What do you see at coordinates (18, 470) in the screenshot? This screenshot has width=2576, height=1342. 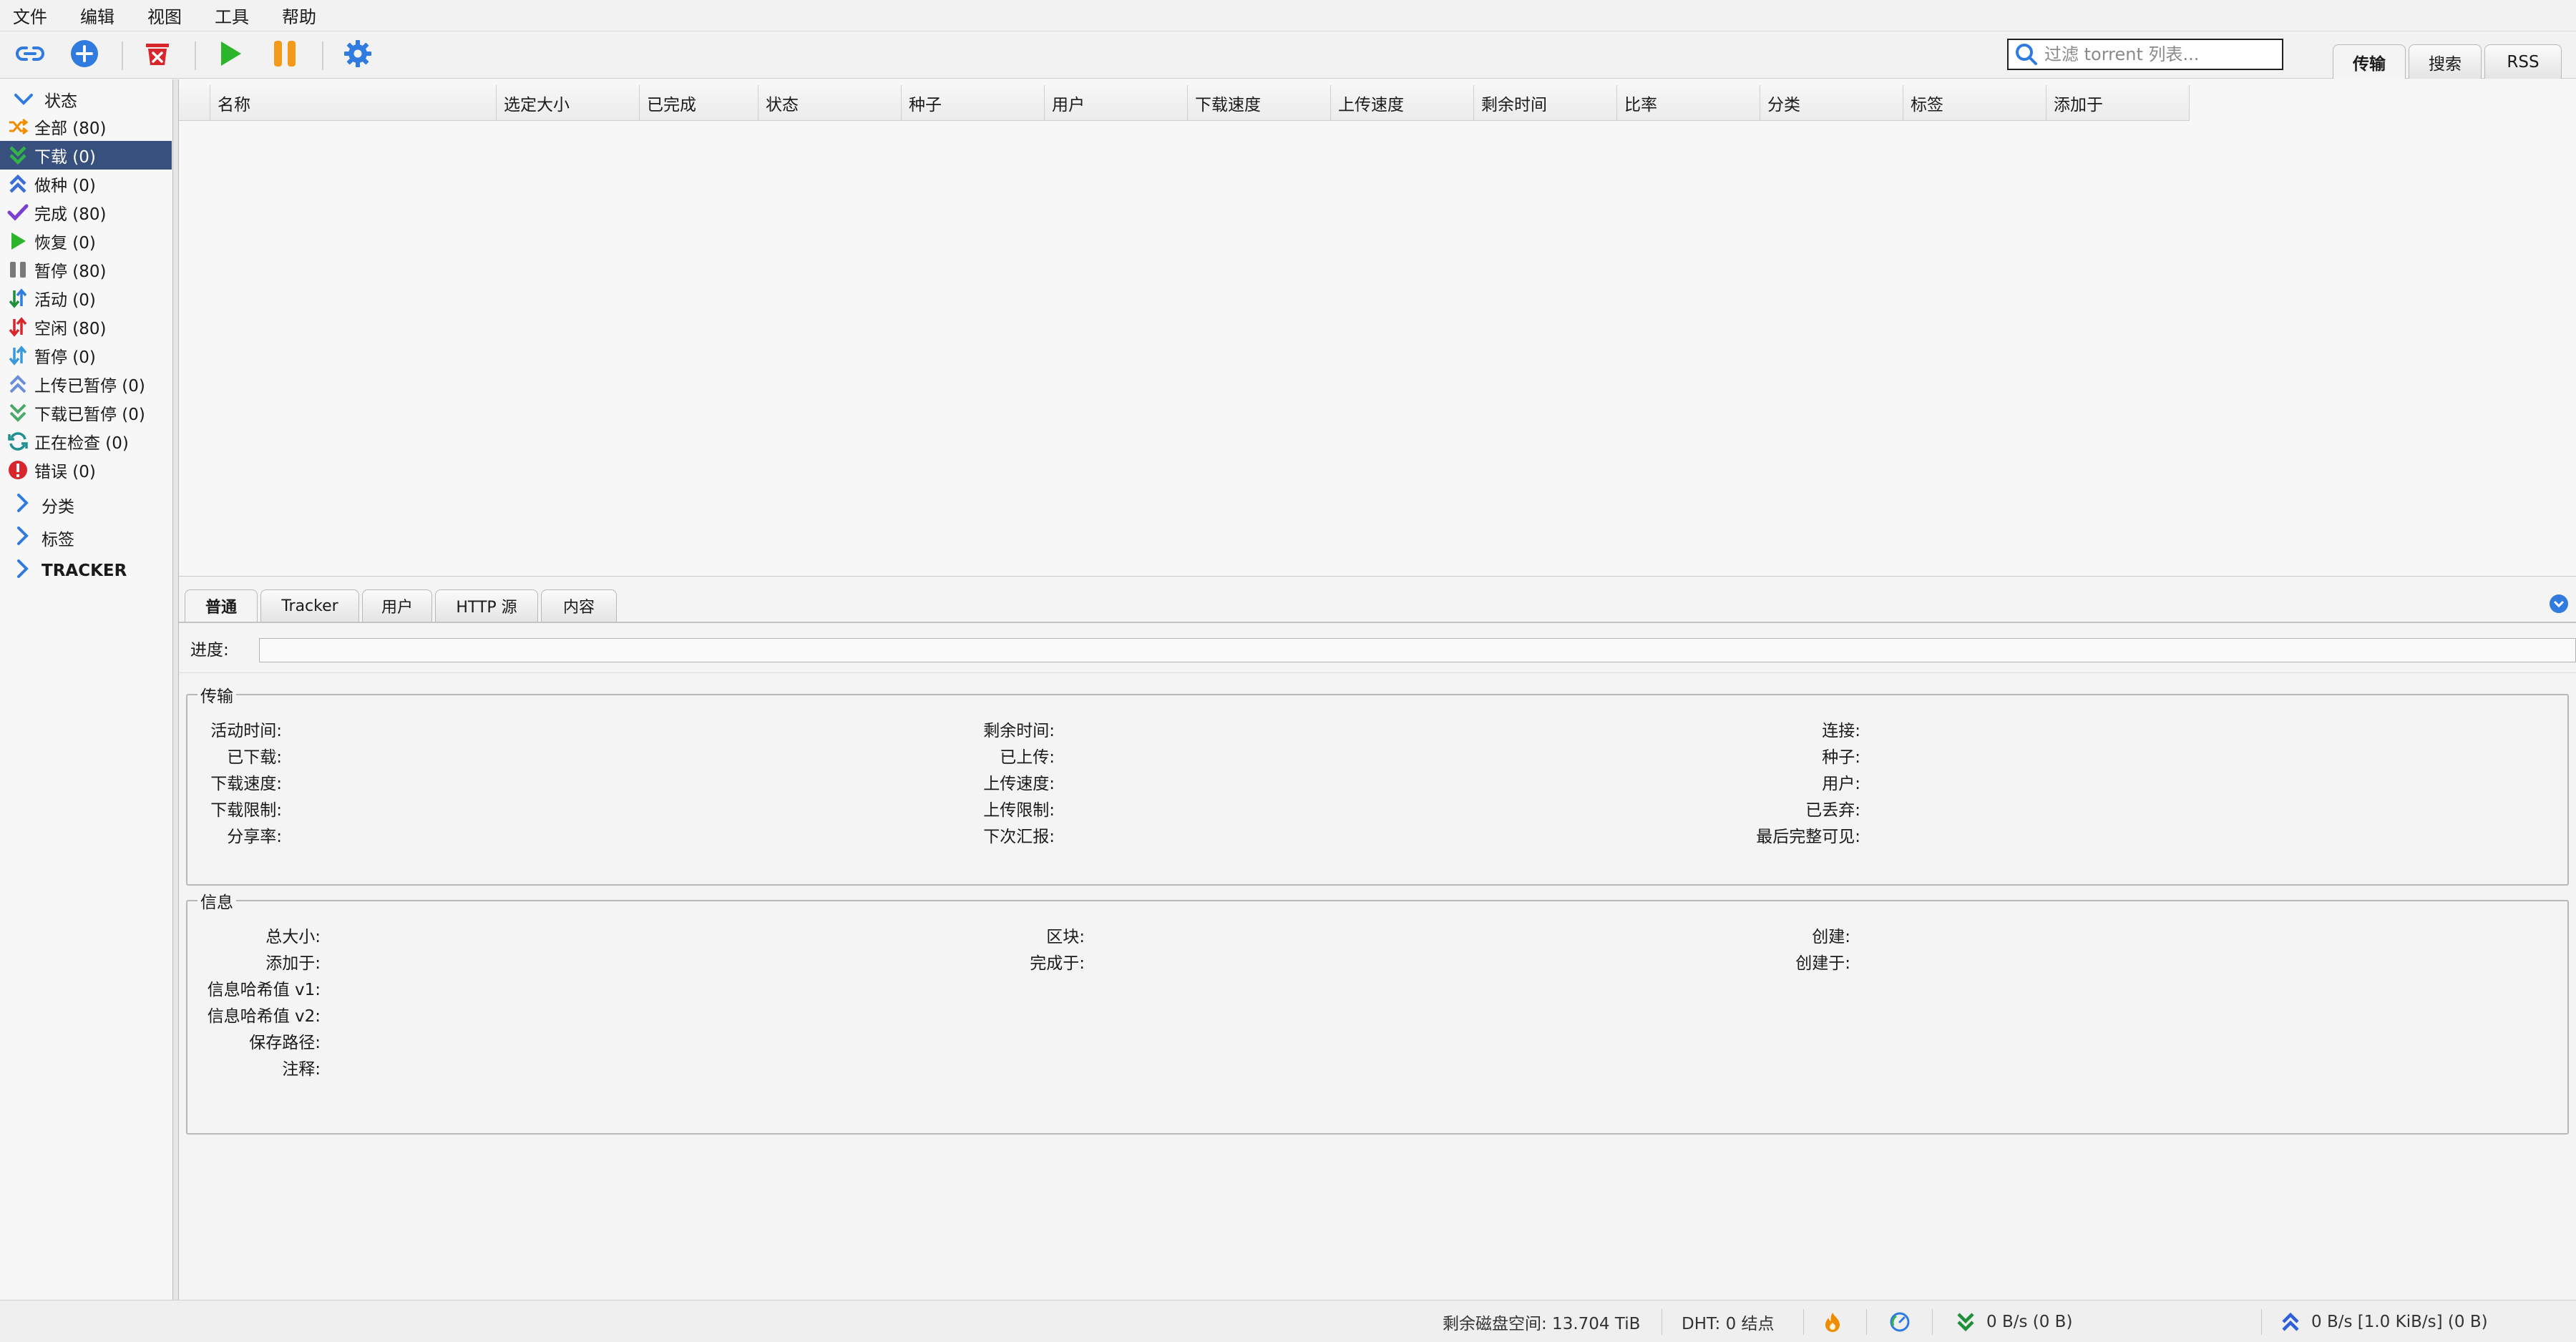 I see `error-icon` at bounding box center [18, 470].